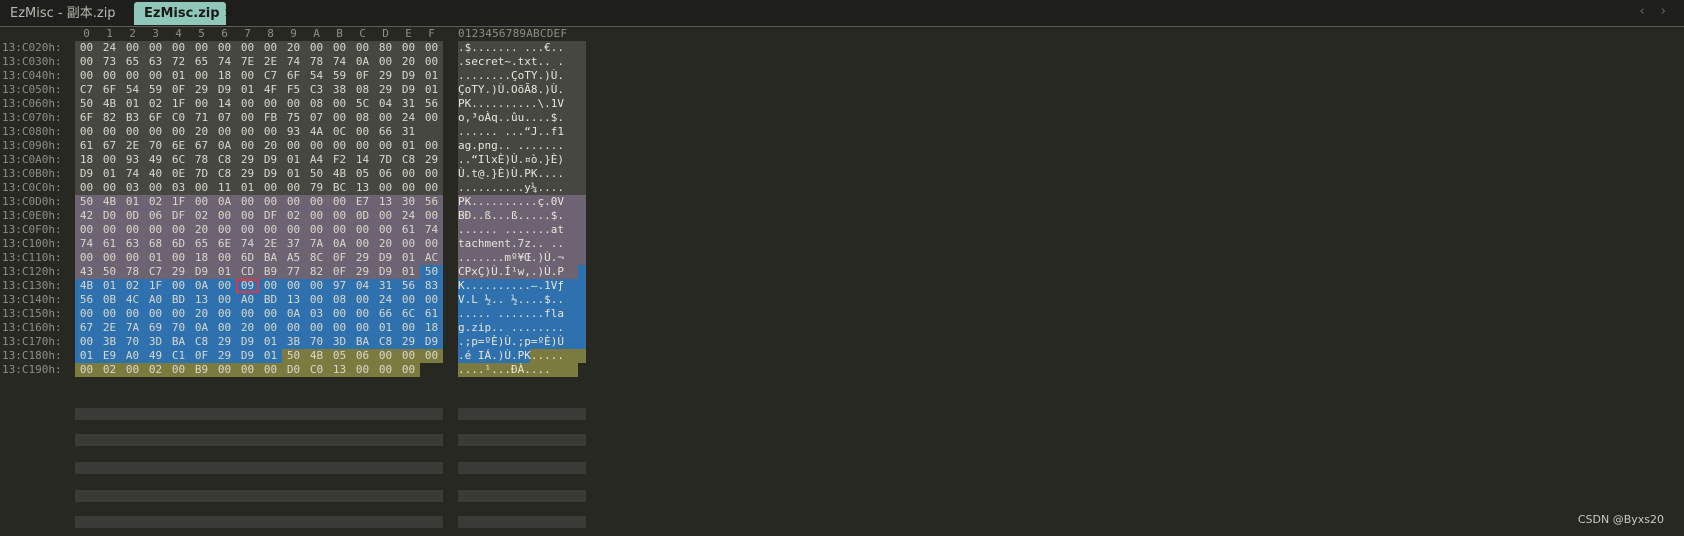 This screenshot has height=536, width=1684. Describe the element at coordinates (431, 202) in the screenshot. I see `hex-byte: 56` at that location.